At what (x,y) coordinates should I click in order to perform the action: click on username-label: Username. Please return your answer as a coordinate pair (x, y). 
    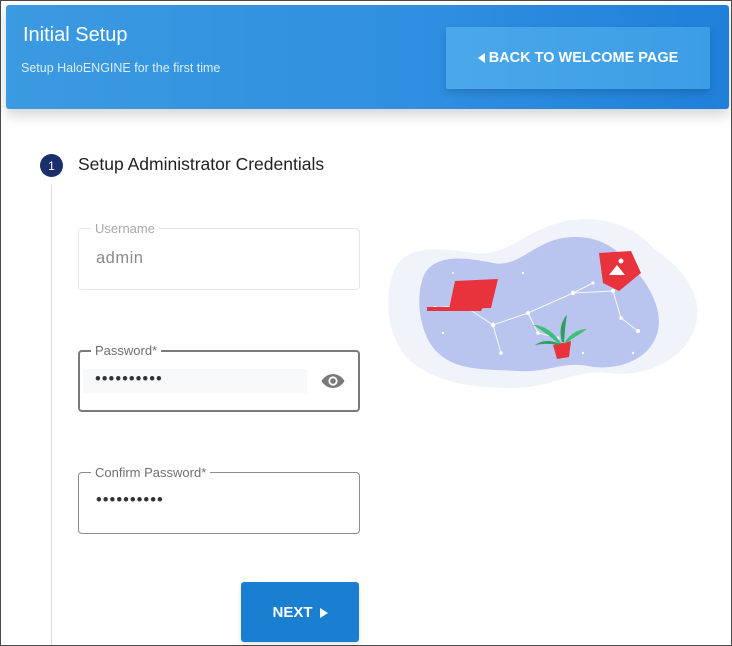
    Looking at the image, I should click on (125, 228).